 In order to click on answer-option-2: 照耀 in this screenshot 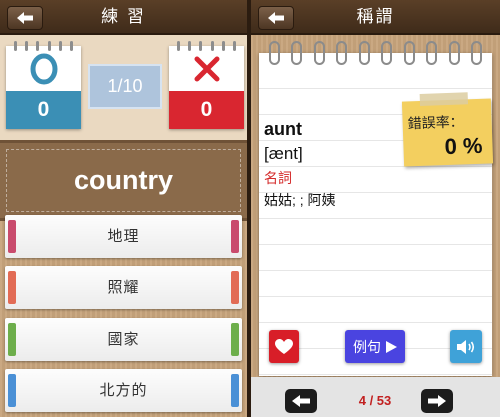, I will do `click(123, 287)`.